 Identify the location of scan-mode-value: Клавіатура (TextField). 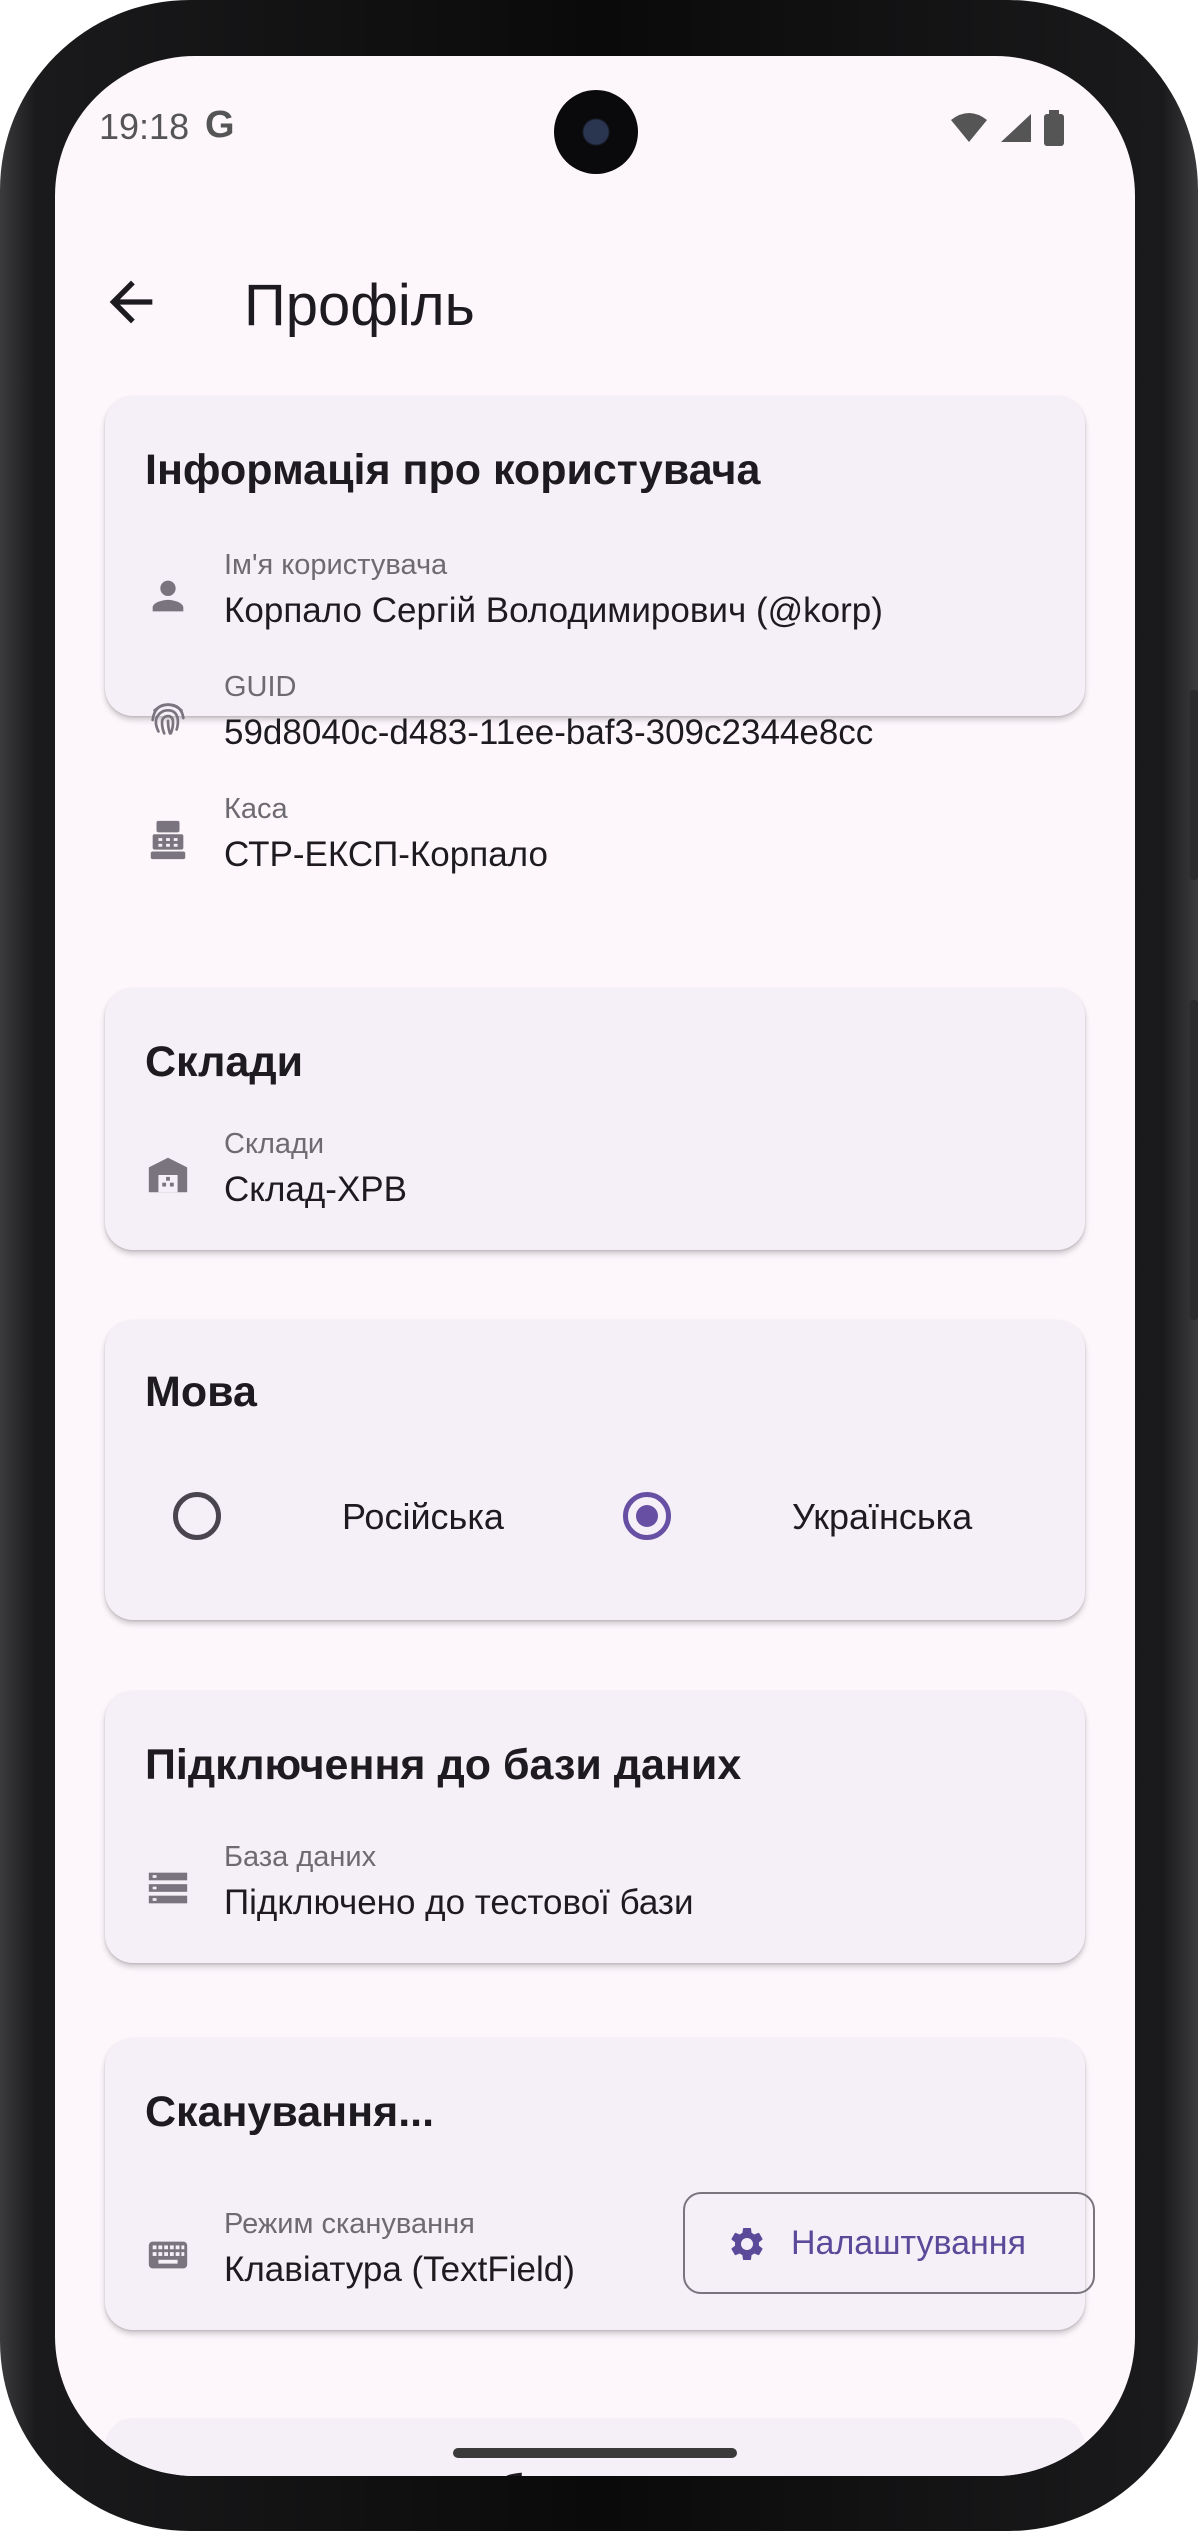
(399, 2269).